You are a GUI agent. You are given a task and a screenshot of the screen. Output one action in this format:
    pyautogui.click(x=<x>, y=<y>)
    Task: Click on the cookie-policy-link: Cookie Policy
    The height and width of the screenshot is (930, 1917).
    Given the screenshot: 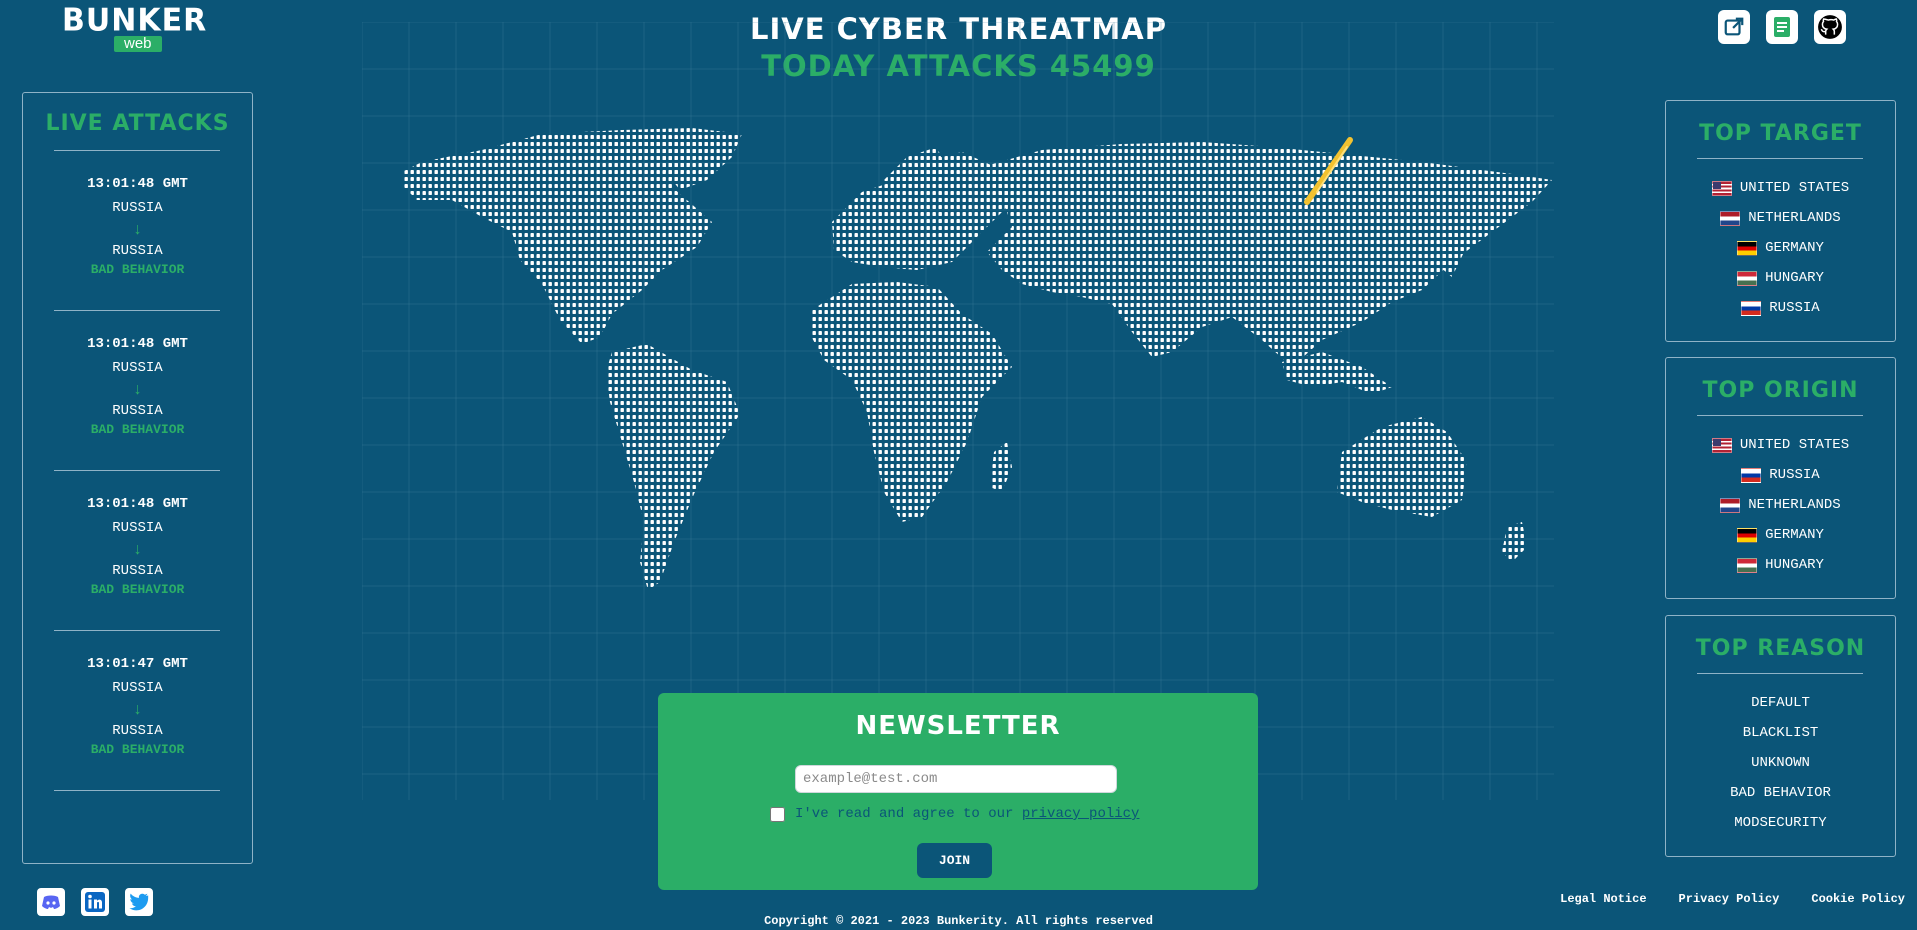 What is the action you would take?
    pyautogui.click(x=1858, y=899)
    